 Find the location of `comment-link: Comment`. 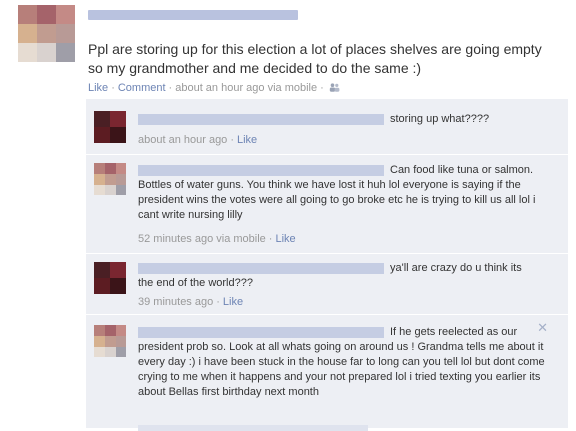

comment-link: Comment is located at coordinates (142, 88).